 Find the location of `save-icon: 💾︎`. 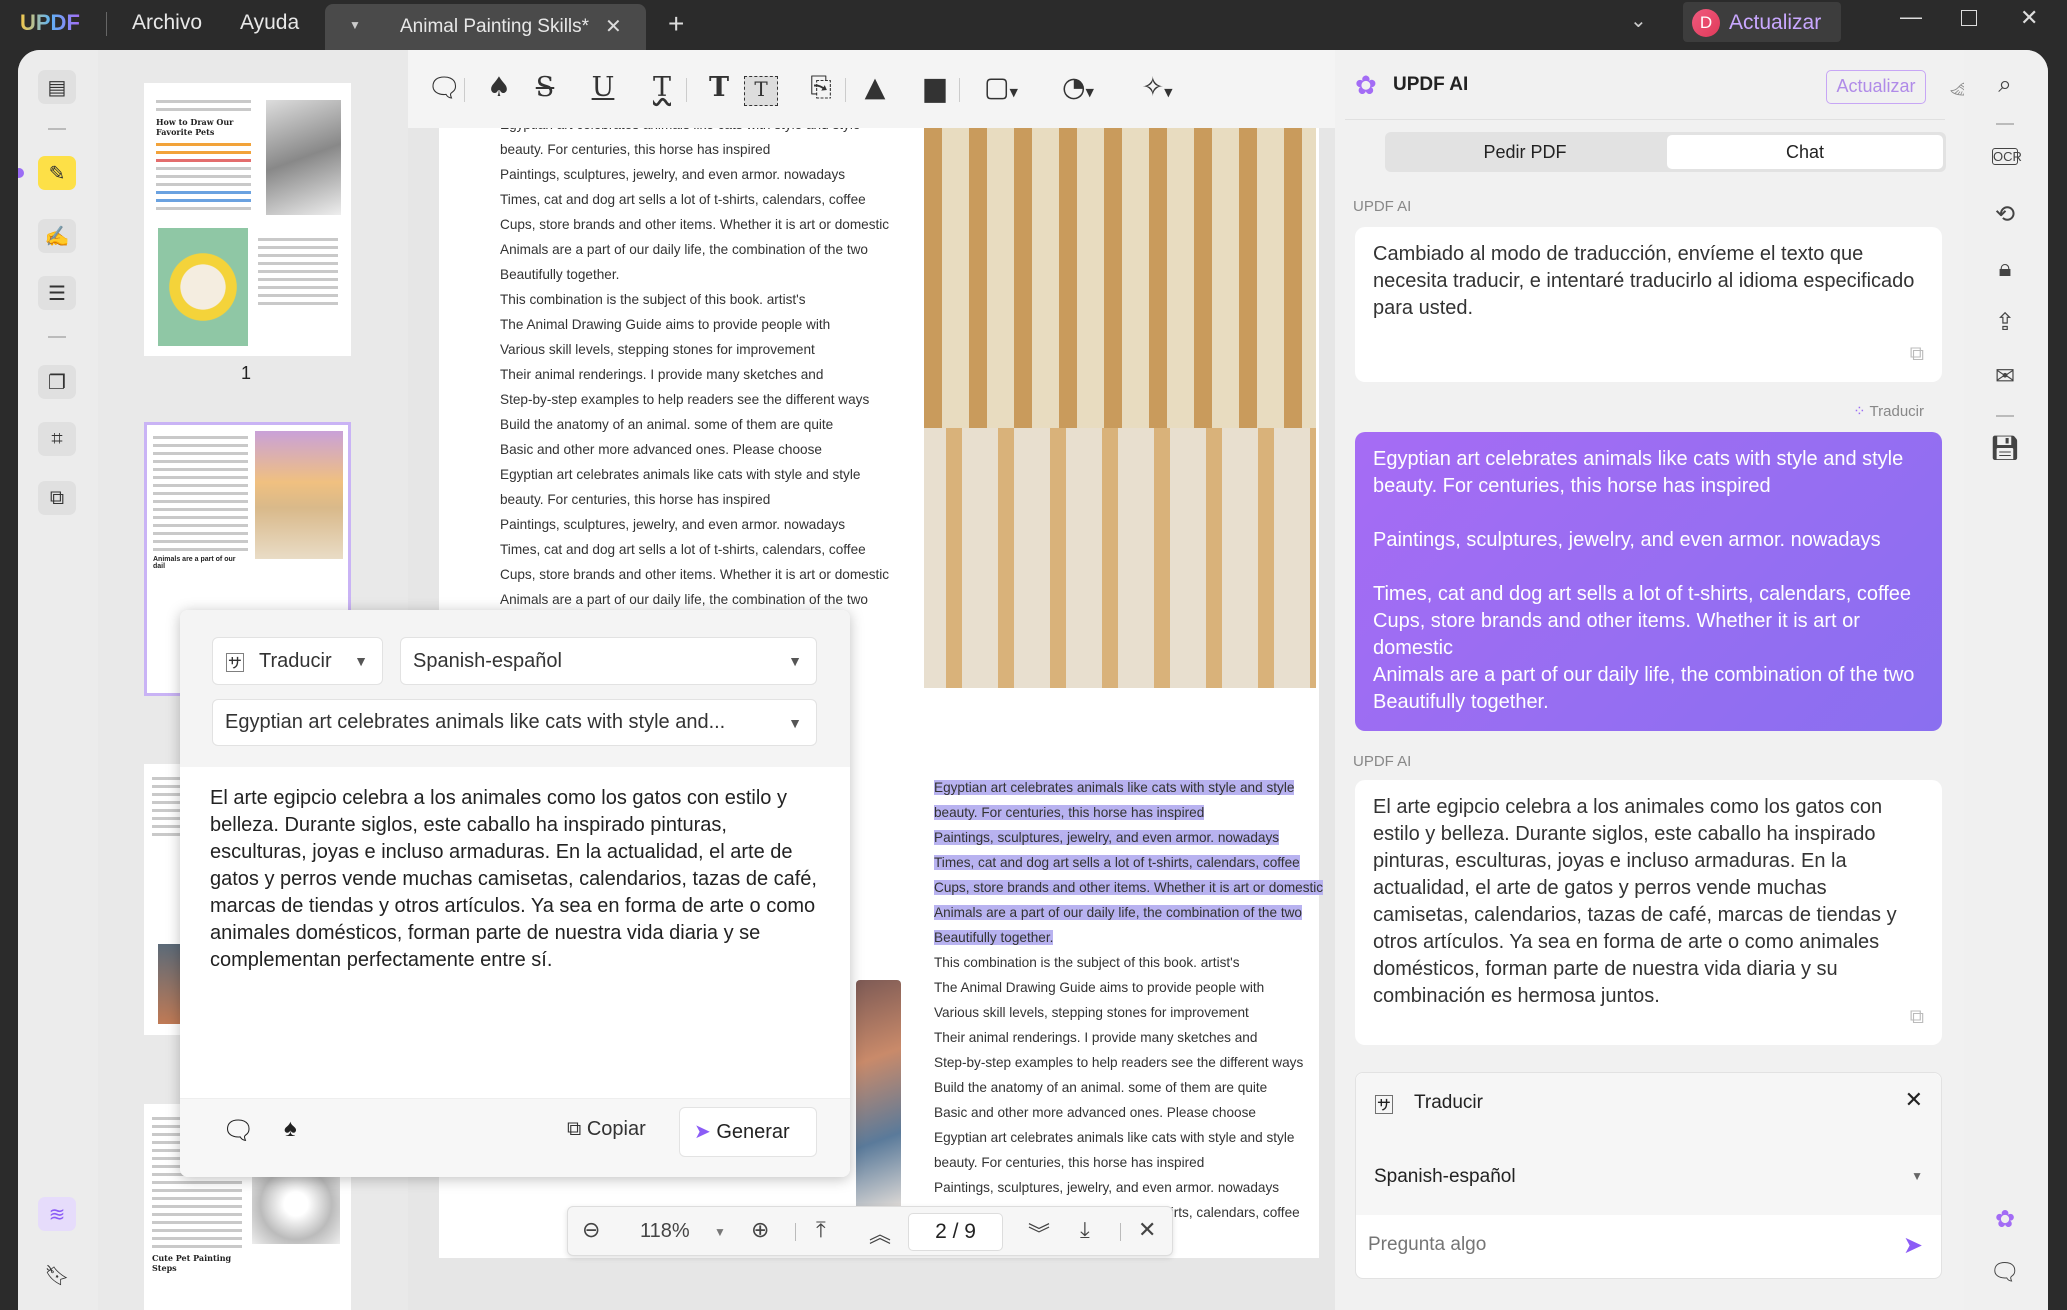

save-icon: 💾︎ is located at coordinates (2005, 448).